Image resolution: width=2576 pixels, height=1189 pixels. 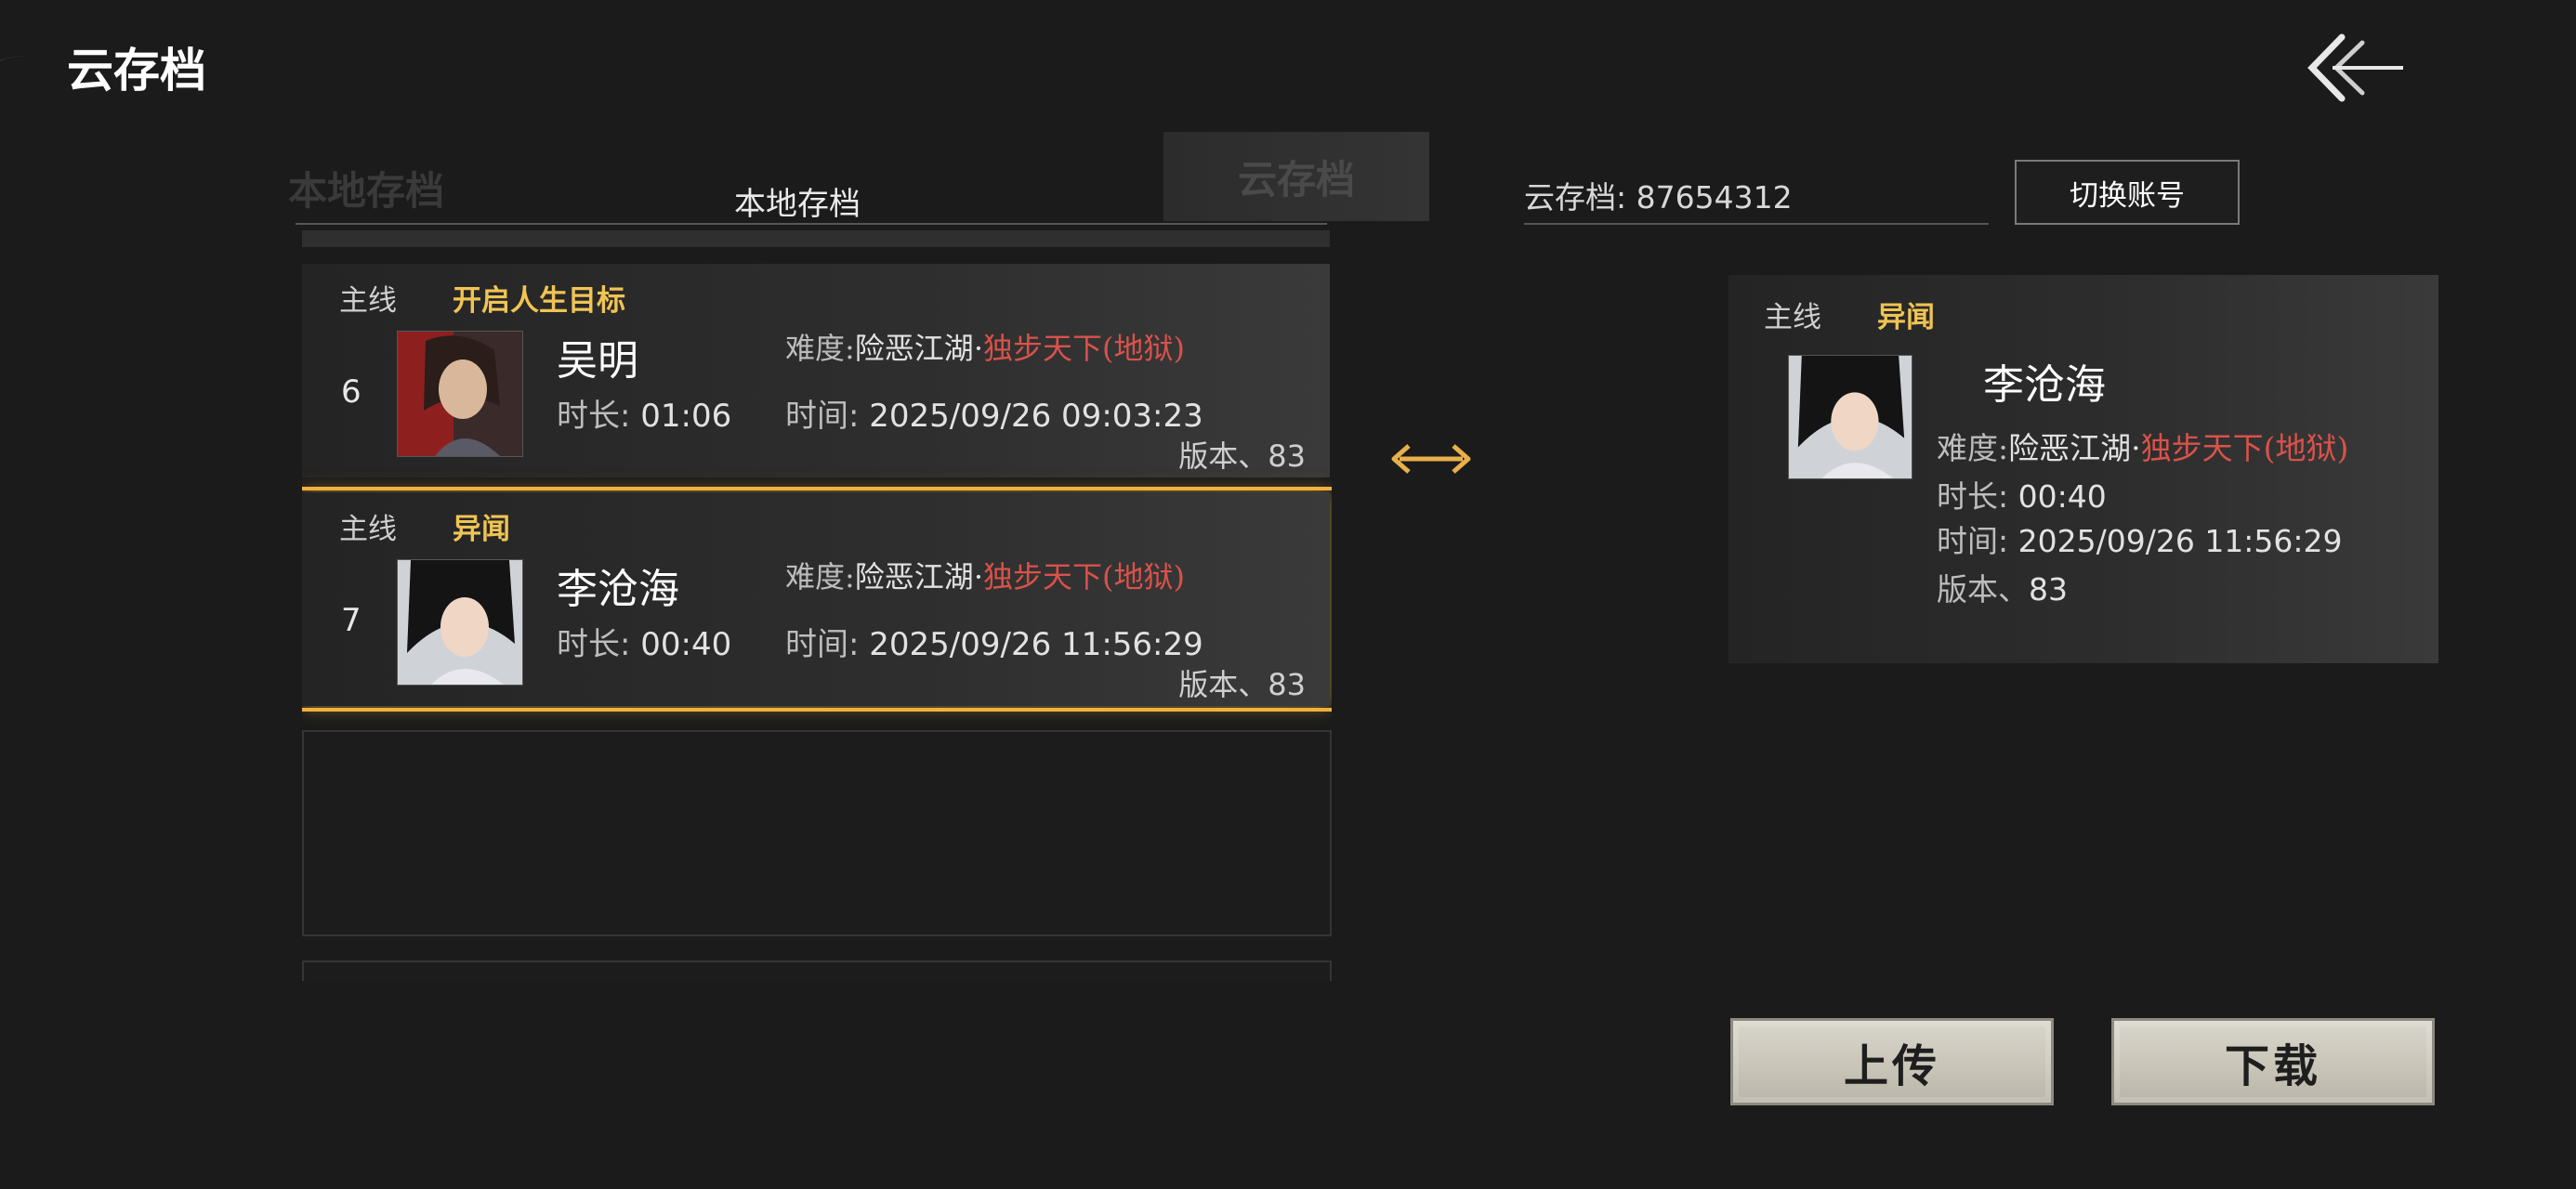 What do you see at coordinates (351, 392) in the screenshot?
I see `slot-number: 6` at bounding box center [351, 392].